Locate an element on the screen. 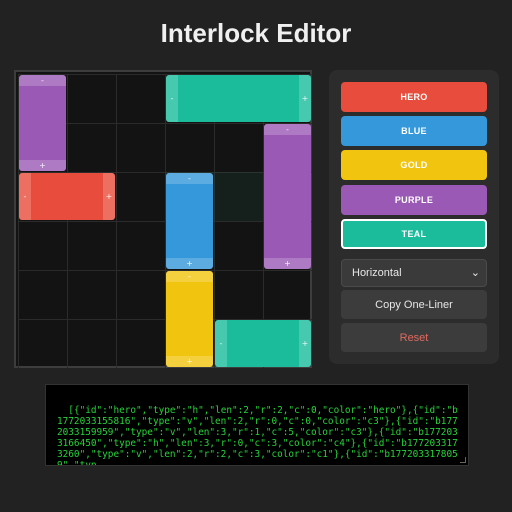 The image size is (512, 512). chevron-down-icon: ⌄ is located at coordinates (475, 273).